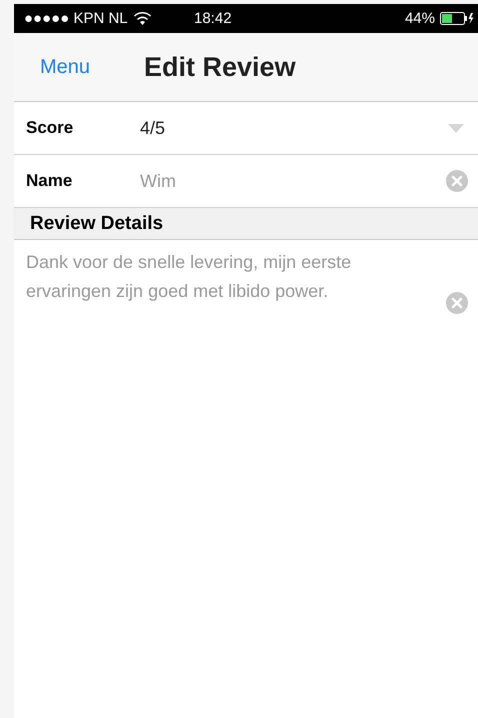 The image size is (478, 718). I want to click on review-text-area: Dank voor de snelle levering, mijn eerste ervaringen zijn goed met libido power., so click(247, 281).